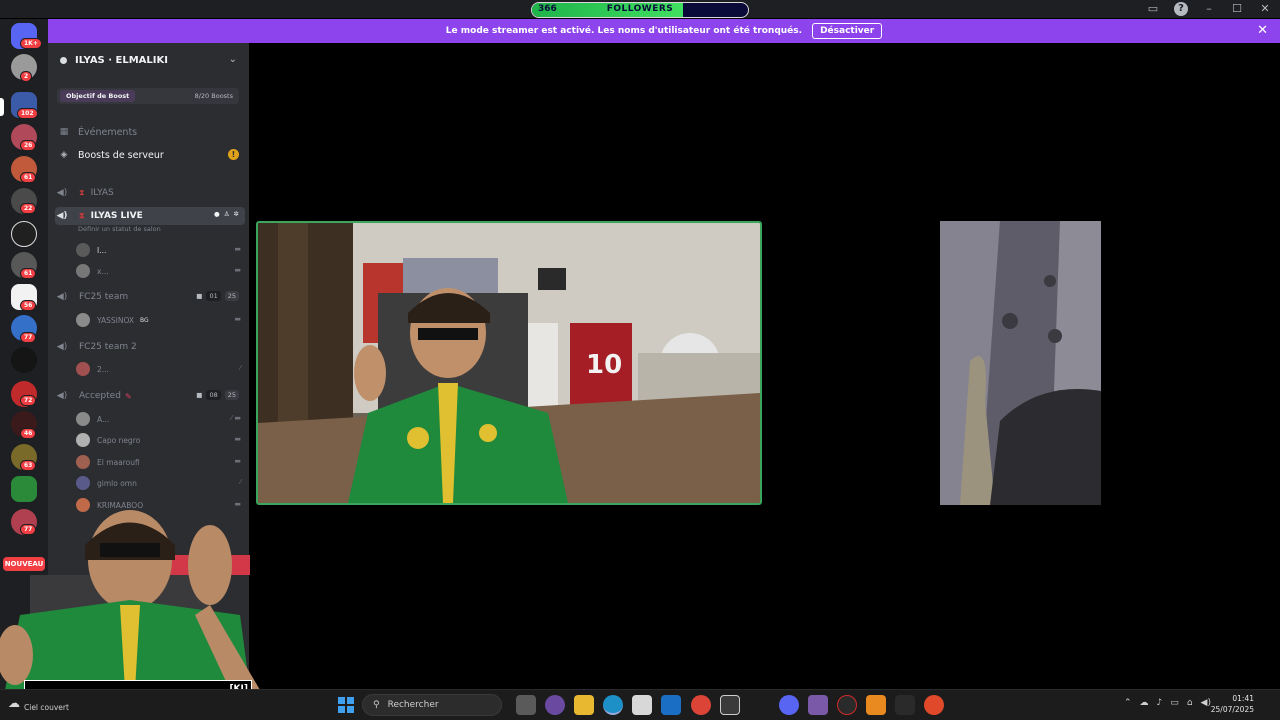 The image size is (1280, 720). I want to click on taskbar-search: ⚲ Rechercher, so click(432, 705).